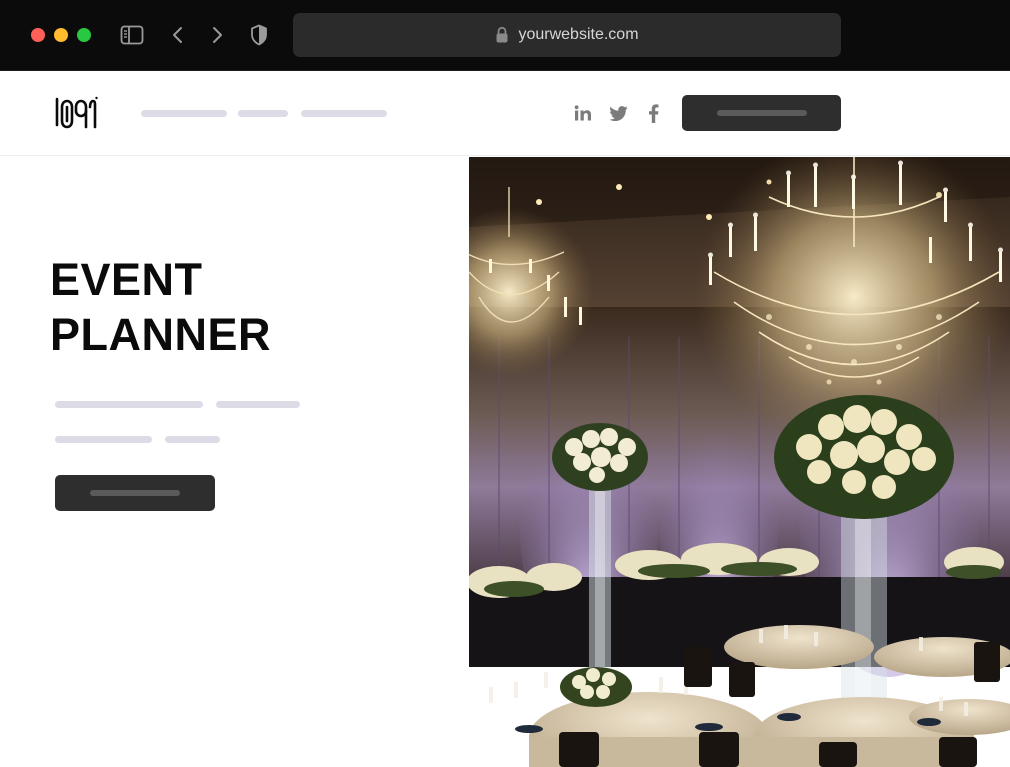 This screenshot has height=767, width=1010. What do you see at coordinates (161, 334) in the screenshot?
I see `hero-title-line-2: PLANNER` at bounding box center [161, 334].